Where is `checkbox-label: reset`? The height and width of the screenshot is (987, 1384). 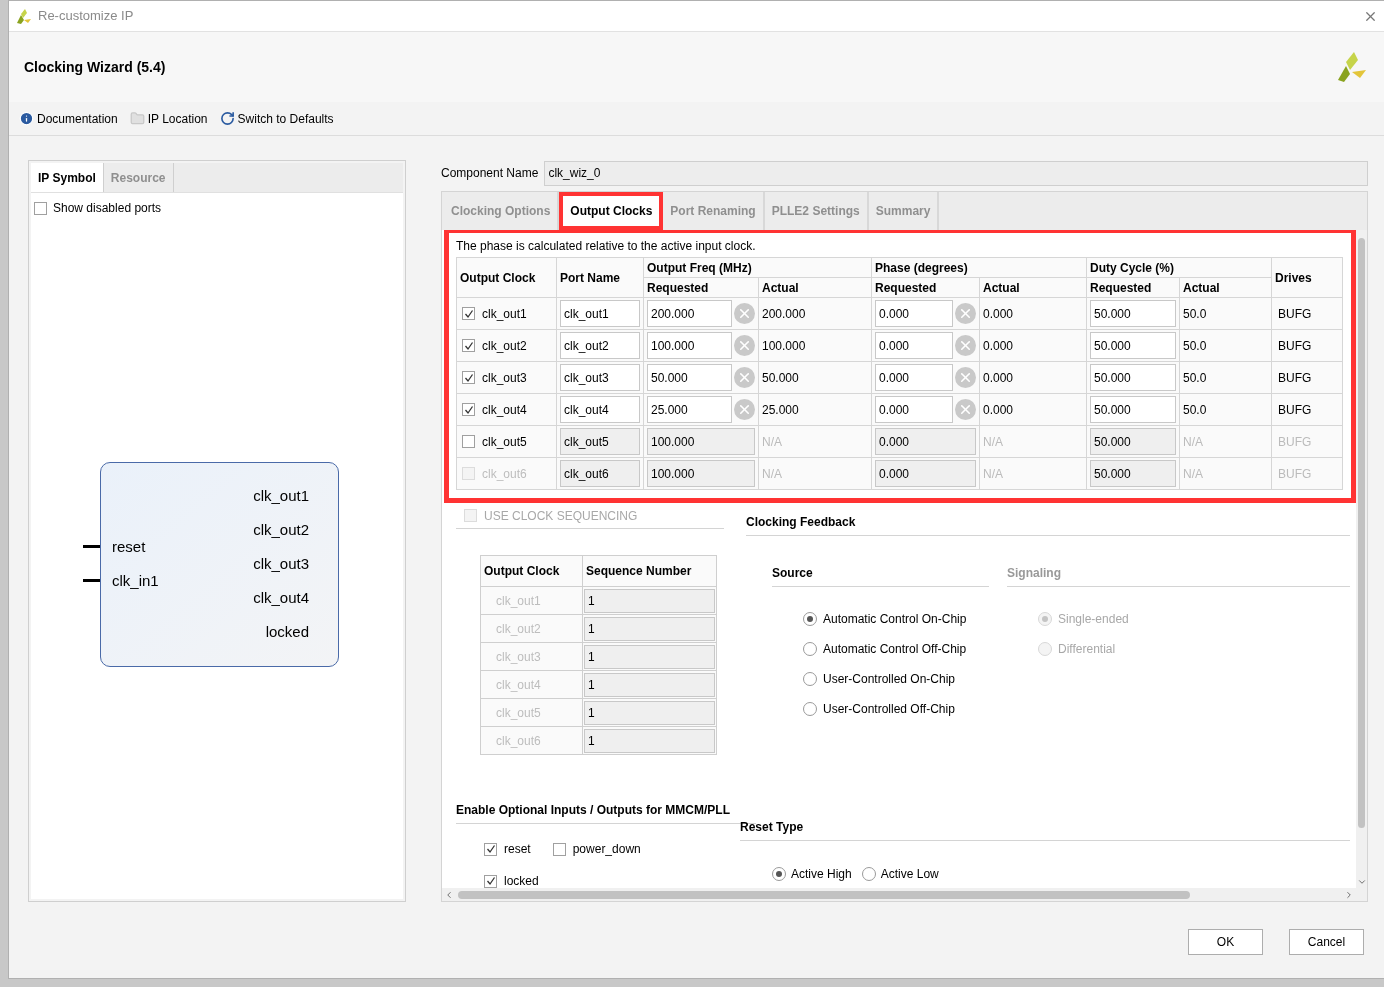 checkbox-label: reset is located at coordinates (517, 849).